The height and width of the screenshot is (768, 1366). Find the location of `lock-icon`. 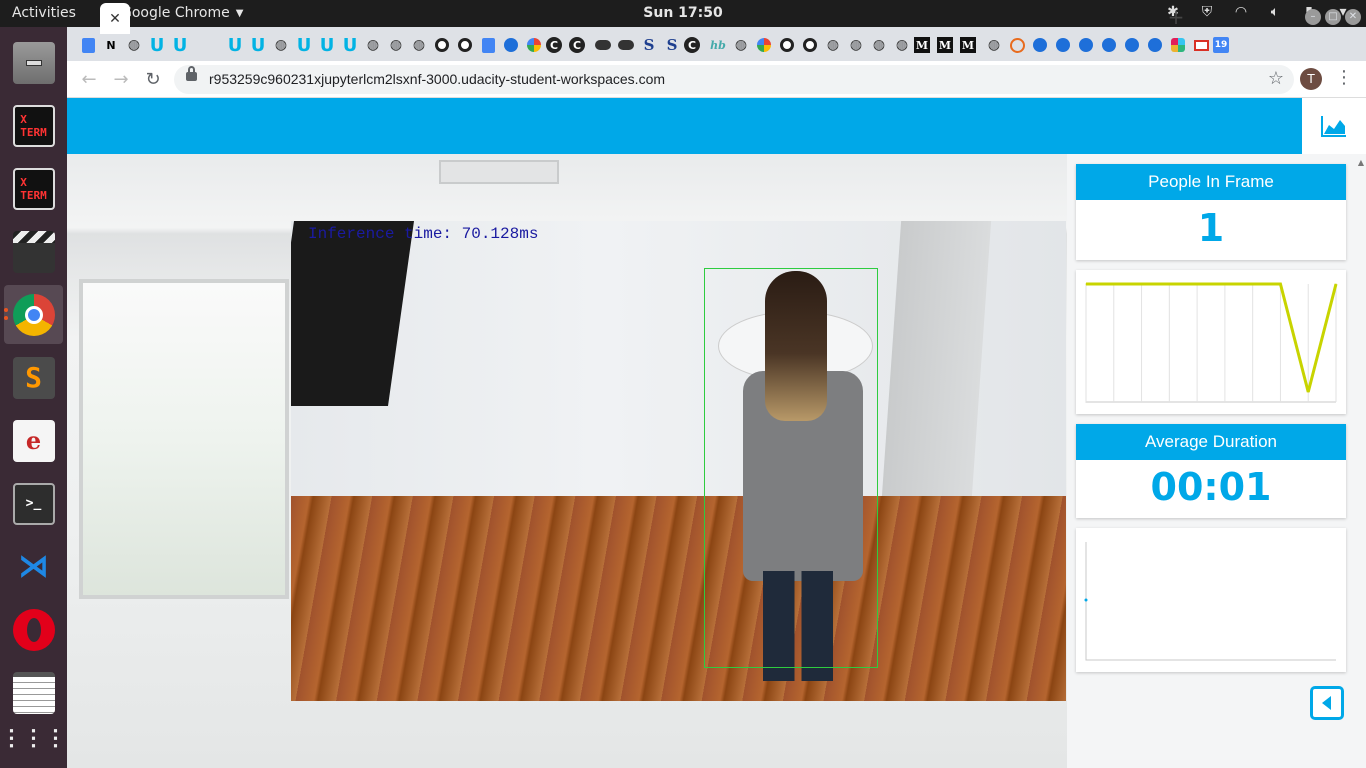

lock-icon is located at coordinates (191, 73).